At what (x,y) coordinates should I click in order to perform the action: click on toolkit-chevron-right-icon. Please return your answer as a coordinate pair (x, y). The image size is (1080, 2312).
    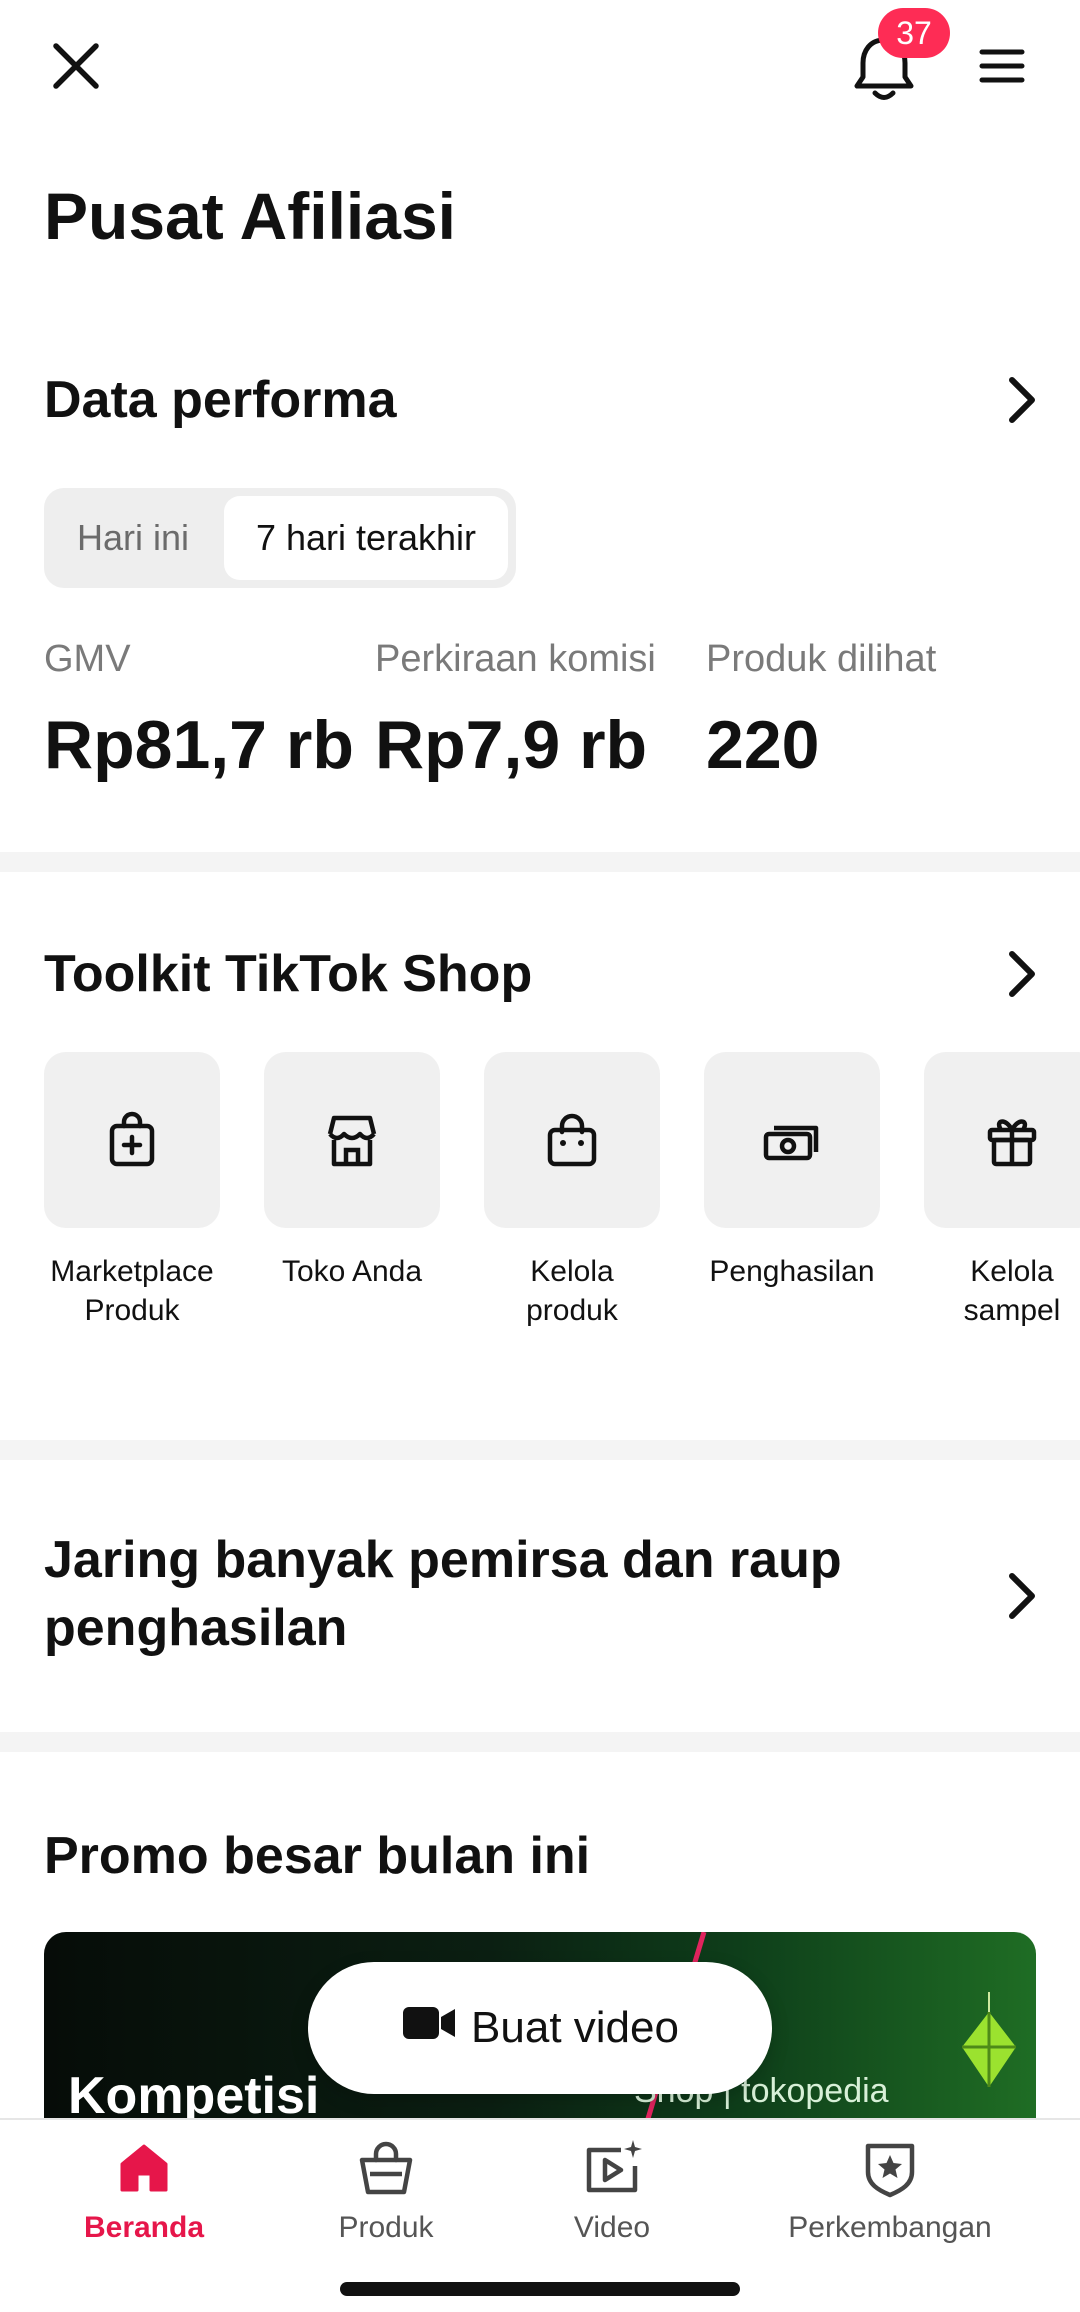
    Looking at the image, I should click on (1022, 974).